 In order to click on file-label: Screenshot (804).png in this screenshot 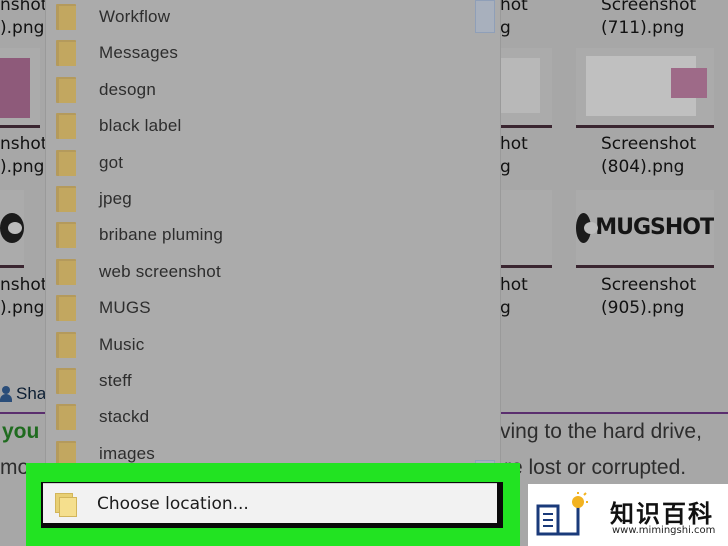, I will do `click(649, 155)`.